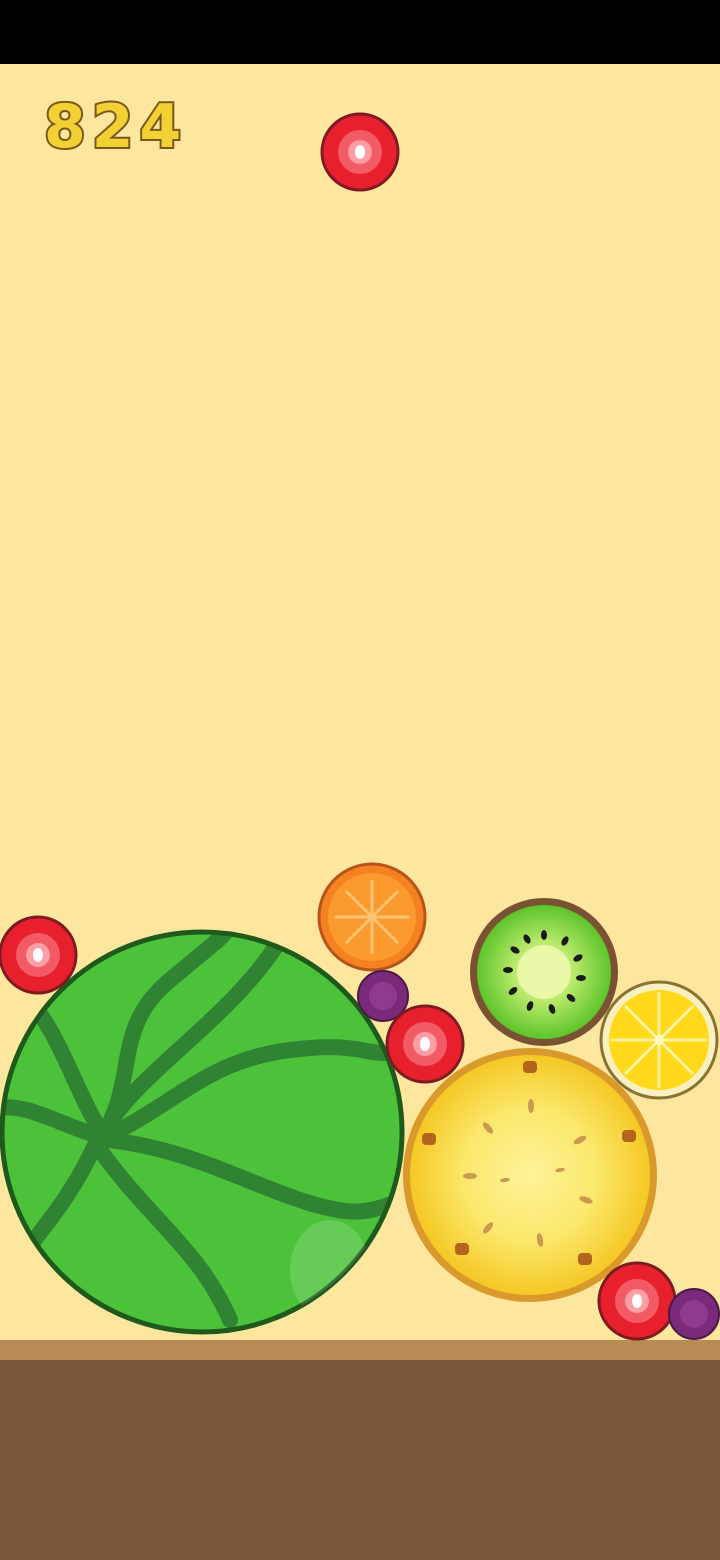 Image resolution: width=720 pixels, height=1560 pixels. Describe the element at coordinates (530, 1175) in the screenshot. I see `pineapple-fruit` at that location.